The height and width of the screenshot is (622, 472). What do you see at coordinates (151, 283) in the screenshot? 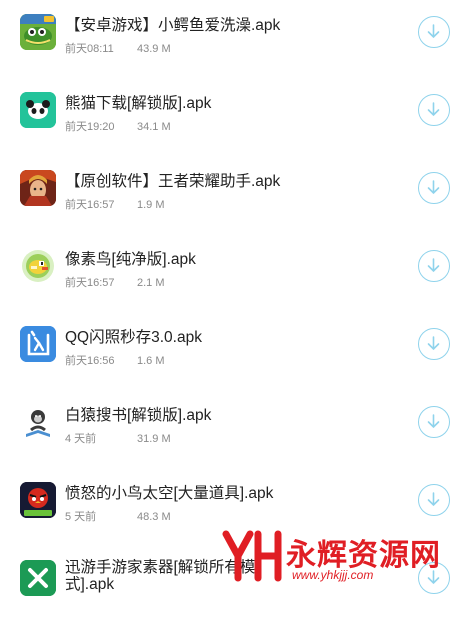
I see `file-size: 2.1 M` at bounding box center [151, 283].